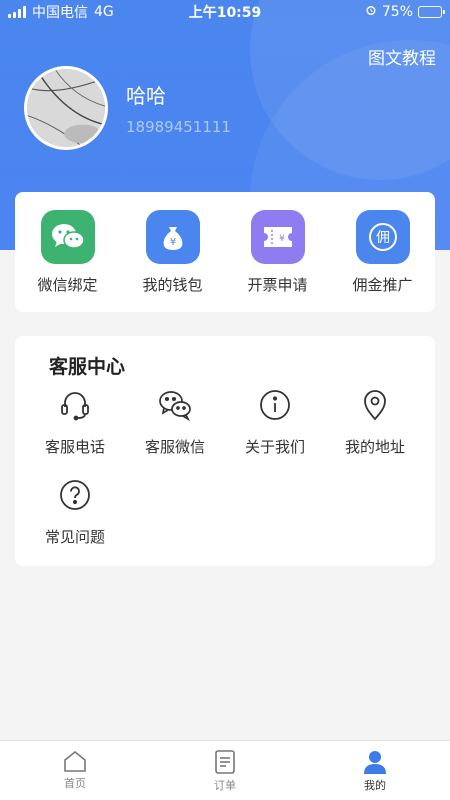 The height and width of the screenshot is (800, 450). What do you see at coordinates (431, 12) in the screenshot?
I see `battery-icon` at bounding box center [431, 12].